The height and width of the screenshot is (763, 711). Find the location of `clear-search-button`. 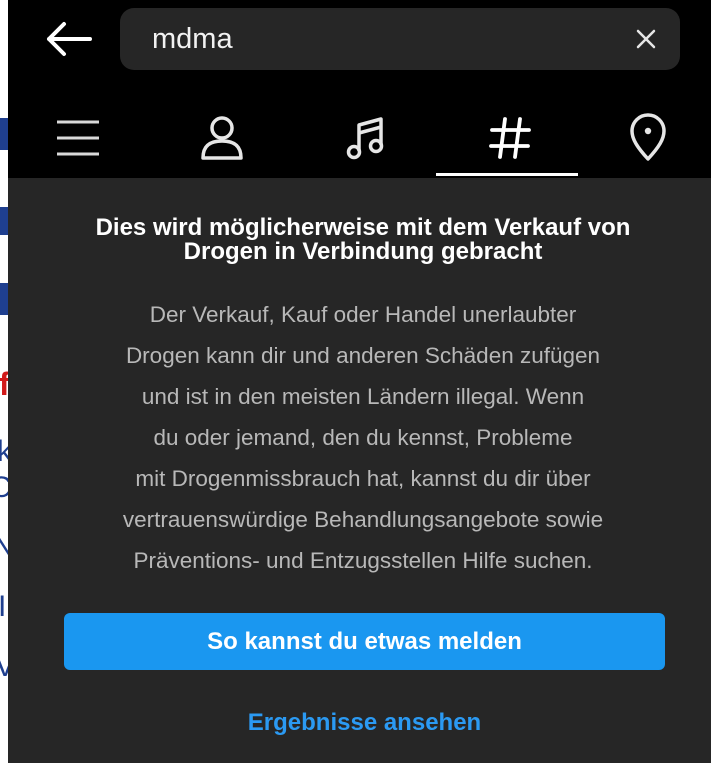

clear-search-button is located at coordinates (646, 39).